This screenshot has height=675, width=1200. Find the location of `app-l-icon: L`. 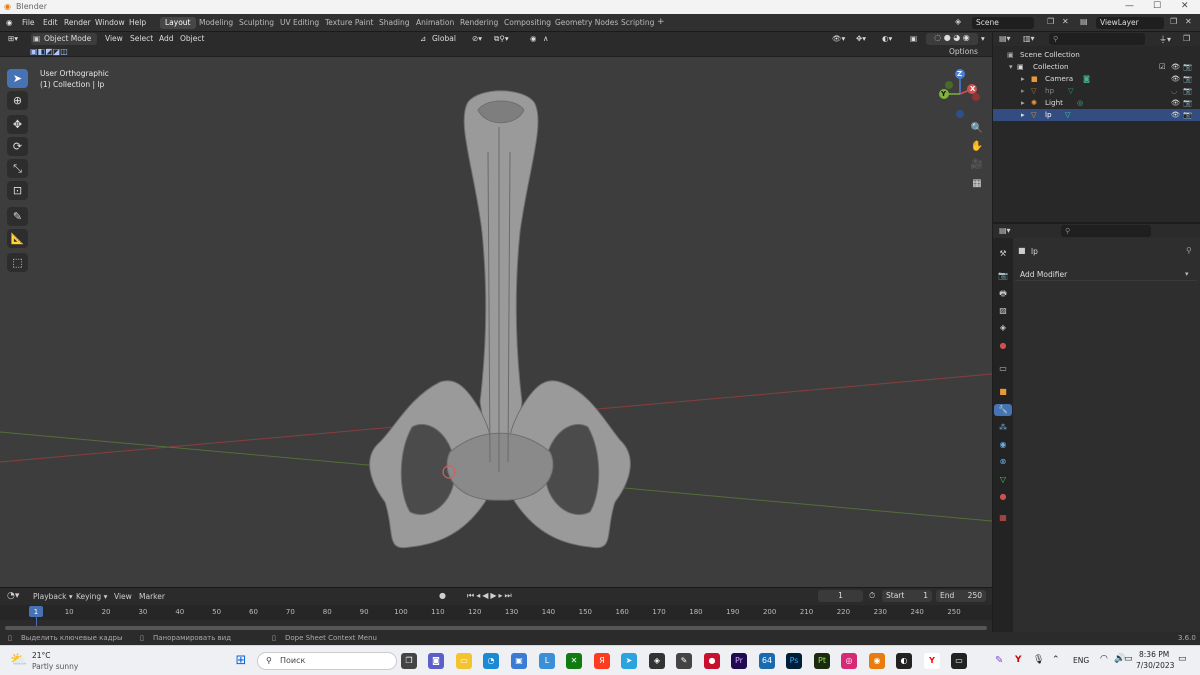

app-l-icon: L is located at coordinates (547, 661).